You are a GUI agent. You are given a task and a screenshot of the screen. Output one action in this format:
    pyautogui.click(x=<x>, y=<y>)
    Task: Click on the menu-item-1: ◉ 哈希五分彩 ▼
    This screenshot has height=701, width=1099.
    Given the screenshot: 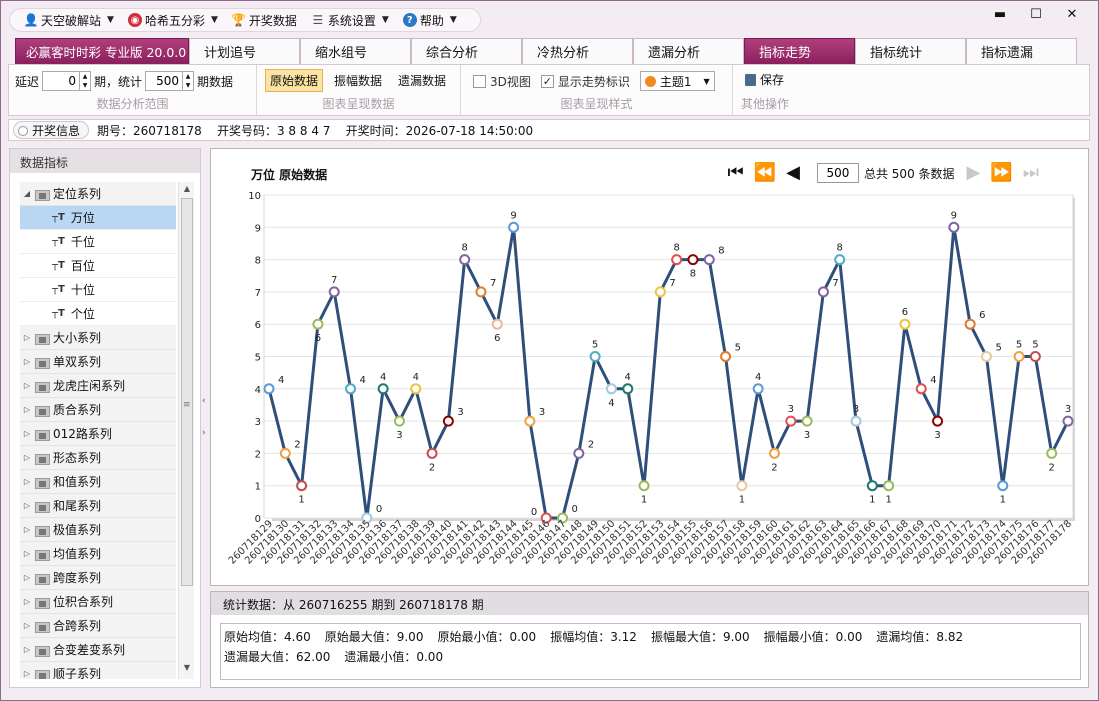 What is the action you would take?
    pyautogui.click(x=172, y=20)
    